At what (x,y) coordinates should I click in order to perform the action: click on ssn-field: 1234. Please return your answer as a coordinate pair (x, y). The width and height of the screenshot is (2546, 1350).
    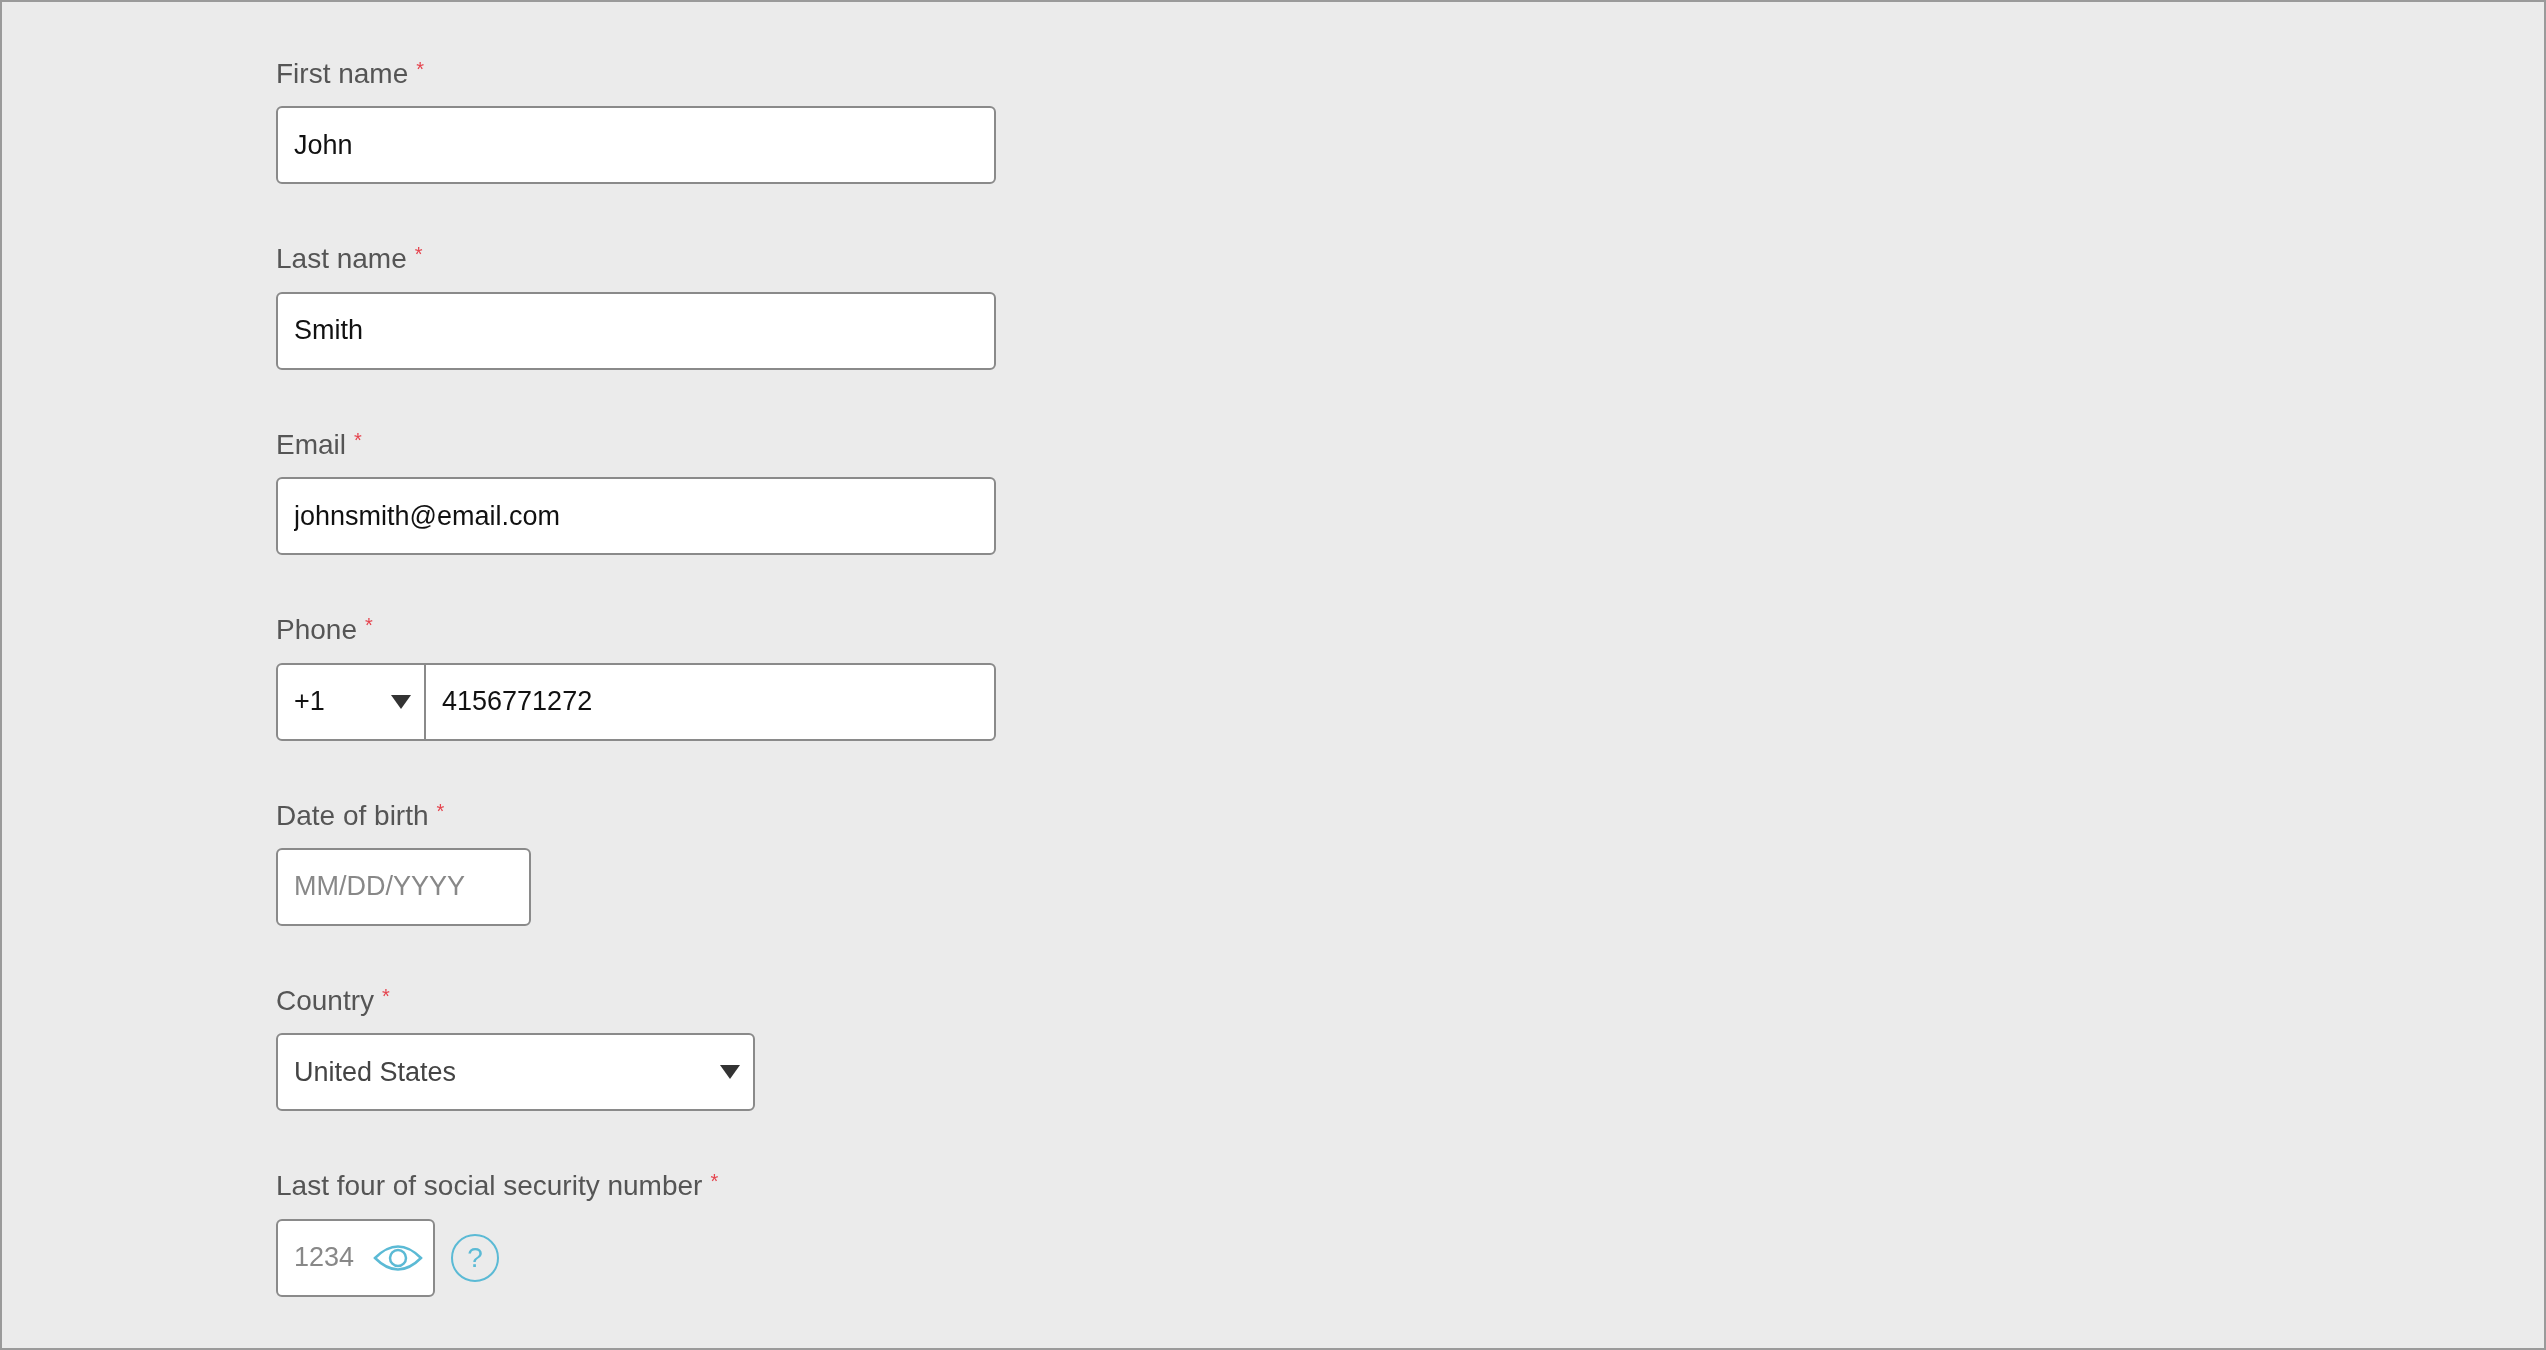
    Looking at the image, I should click on (355, 1257).